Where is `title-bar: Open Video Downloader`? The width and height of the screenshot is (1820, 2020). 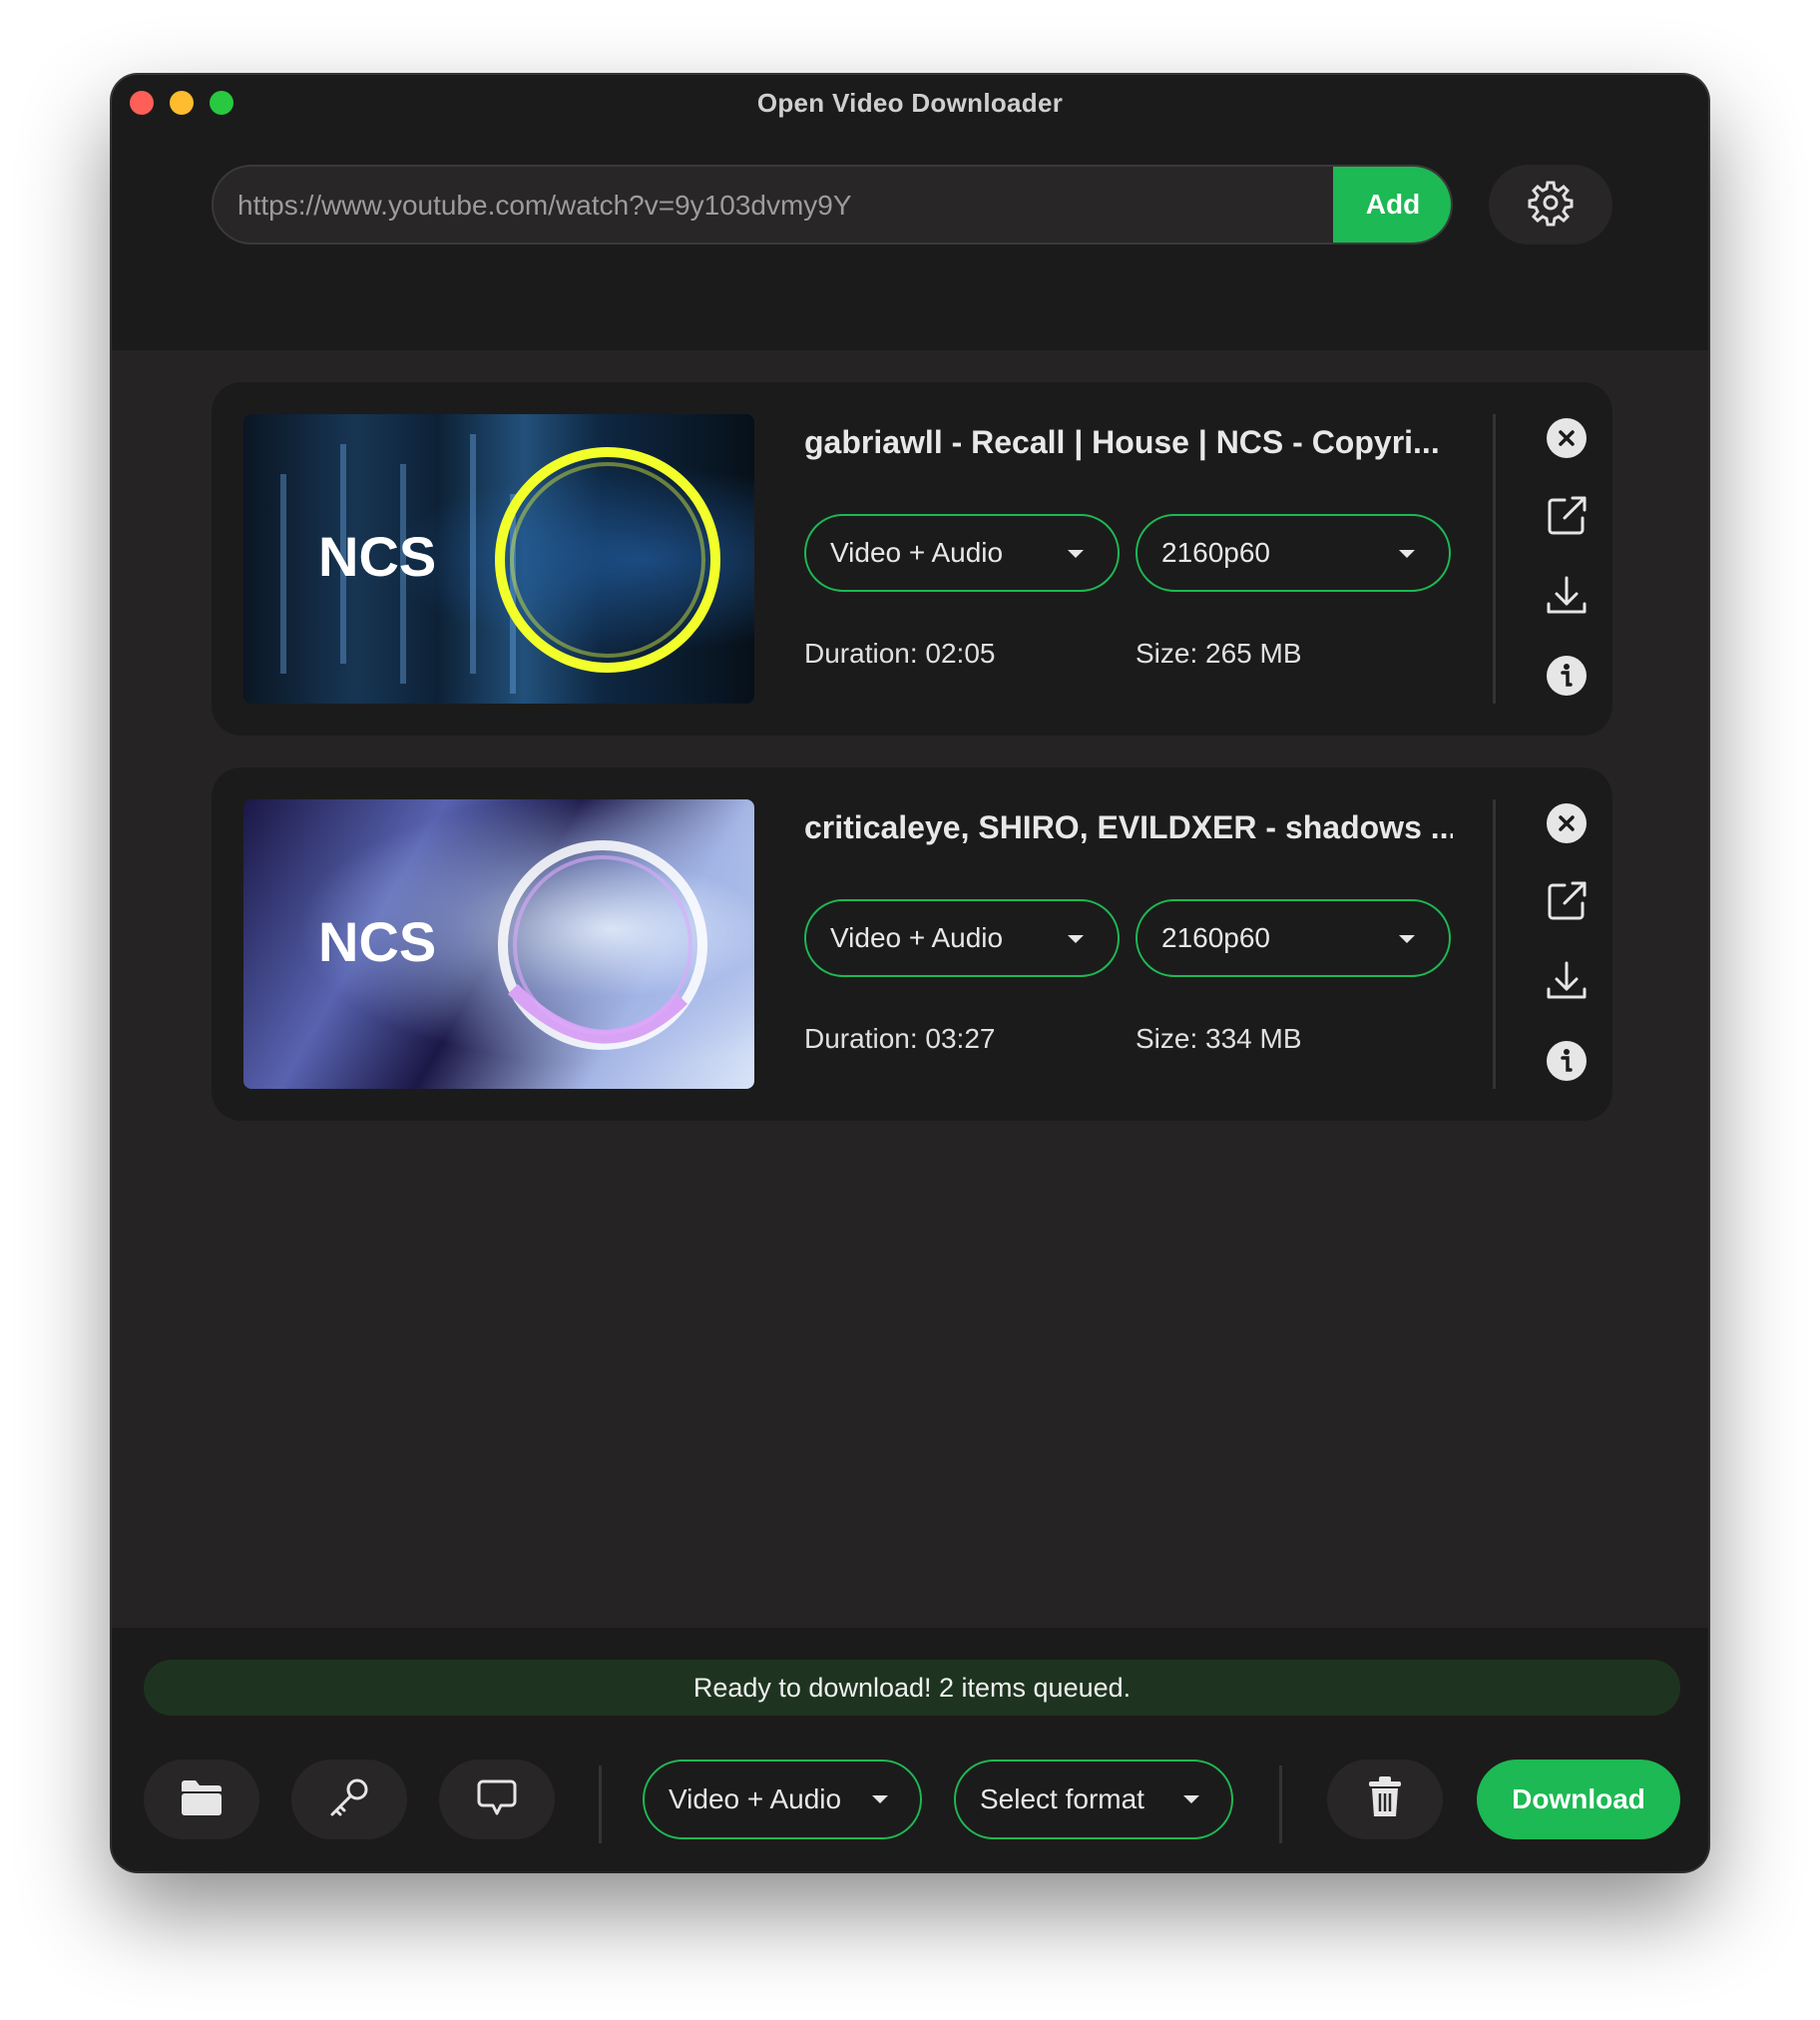 title-bar: Open Video Downloader is located at coordinates (910, 103).